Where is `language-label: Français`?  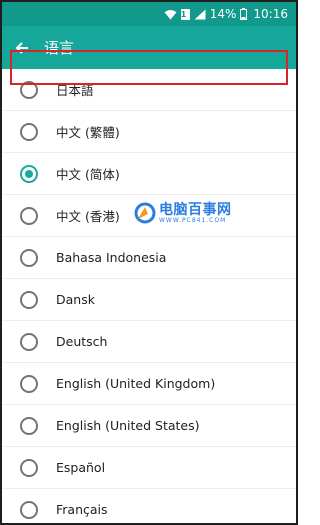
language-label: Français is located at coordinates (82, 509).